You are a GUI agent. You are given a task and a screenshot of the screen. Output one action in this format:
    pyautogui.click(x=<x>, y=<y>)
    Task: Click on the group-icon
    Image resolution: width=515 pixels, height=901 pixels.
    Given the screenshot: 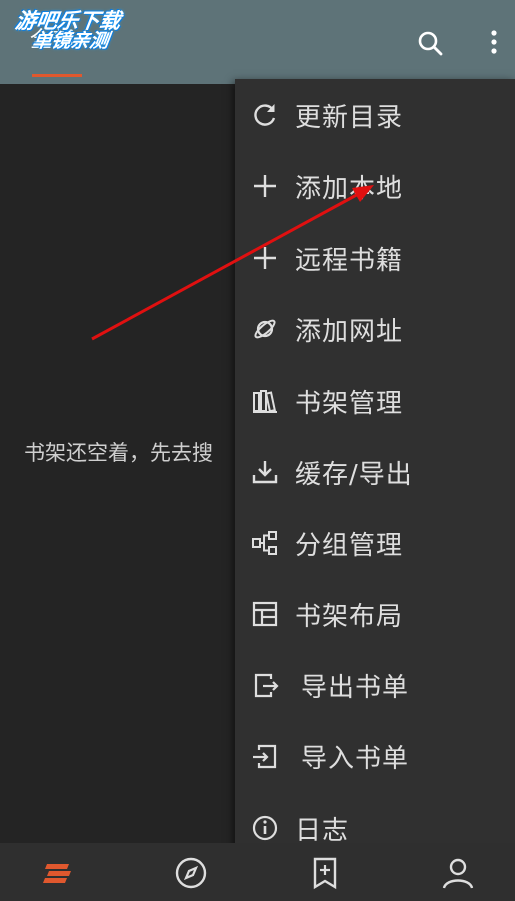 What is the action you would take?
    pyautogui.click(x=265, y=543)
    